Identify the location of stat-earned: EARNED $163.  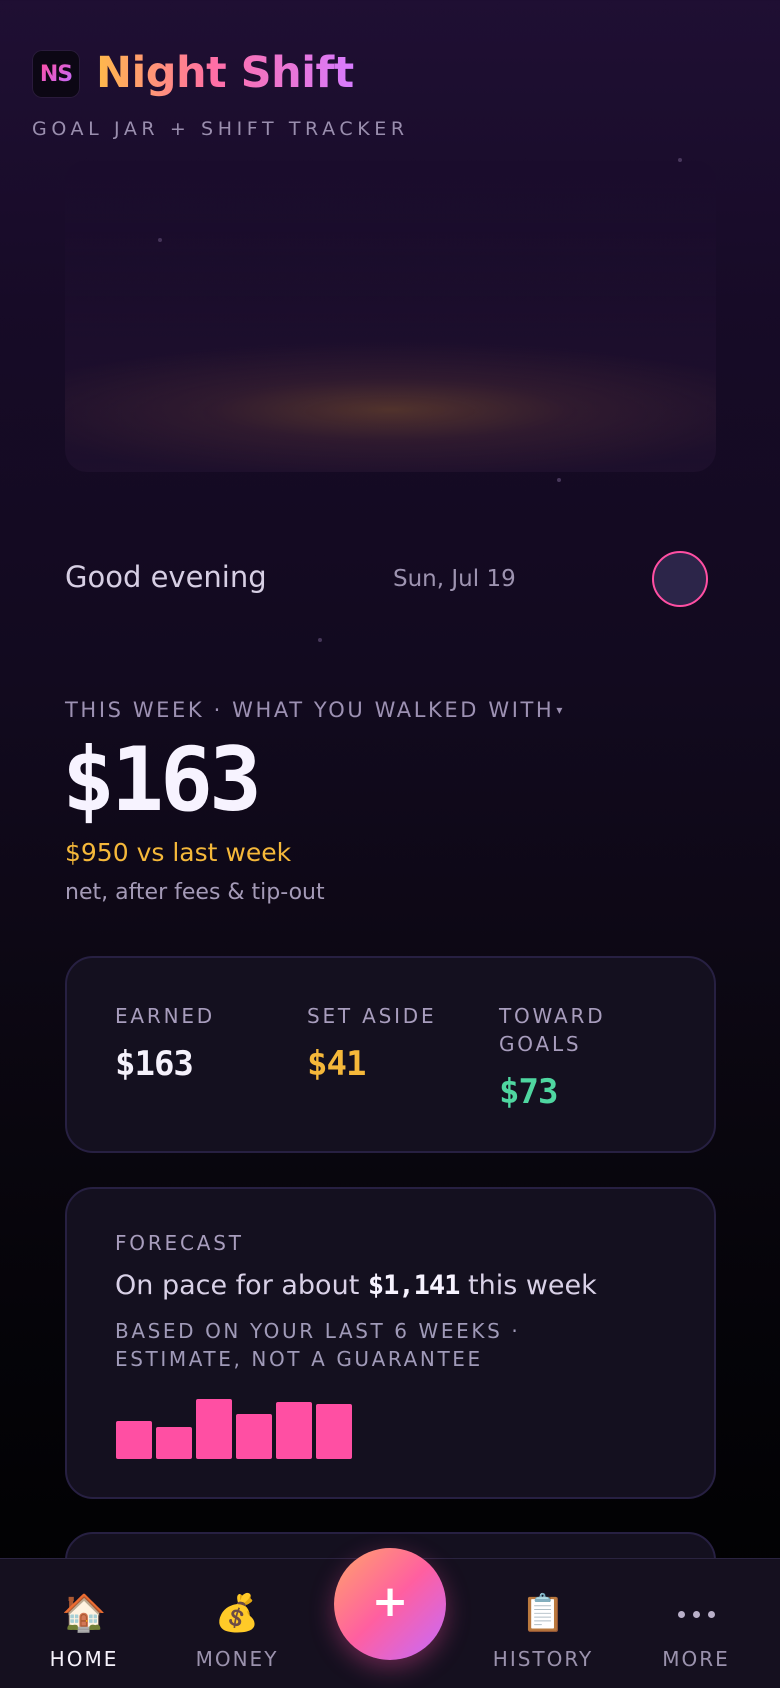
(165, 1043).